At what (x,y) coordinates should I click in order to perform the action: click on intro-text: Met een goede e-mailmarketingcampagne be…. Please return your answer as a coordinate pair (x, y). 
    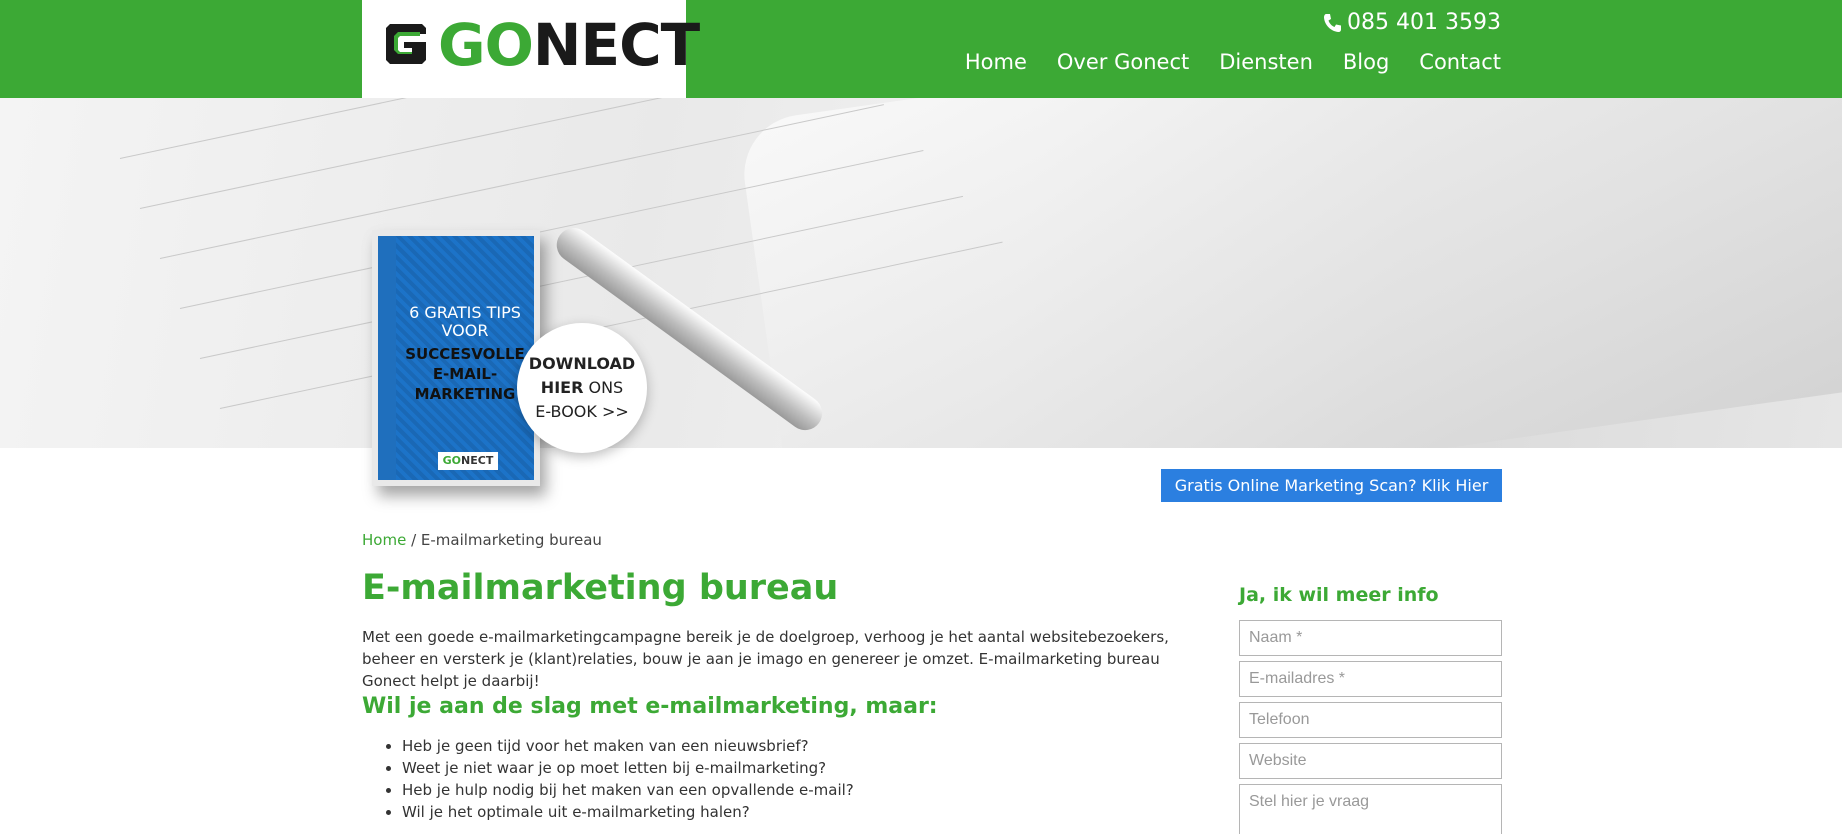
    Looking at the image, I should click on (765, 659).